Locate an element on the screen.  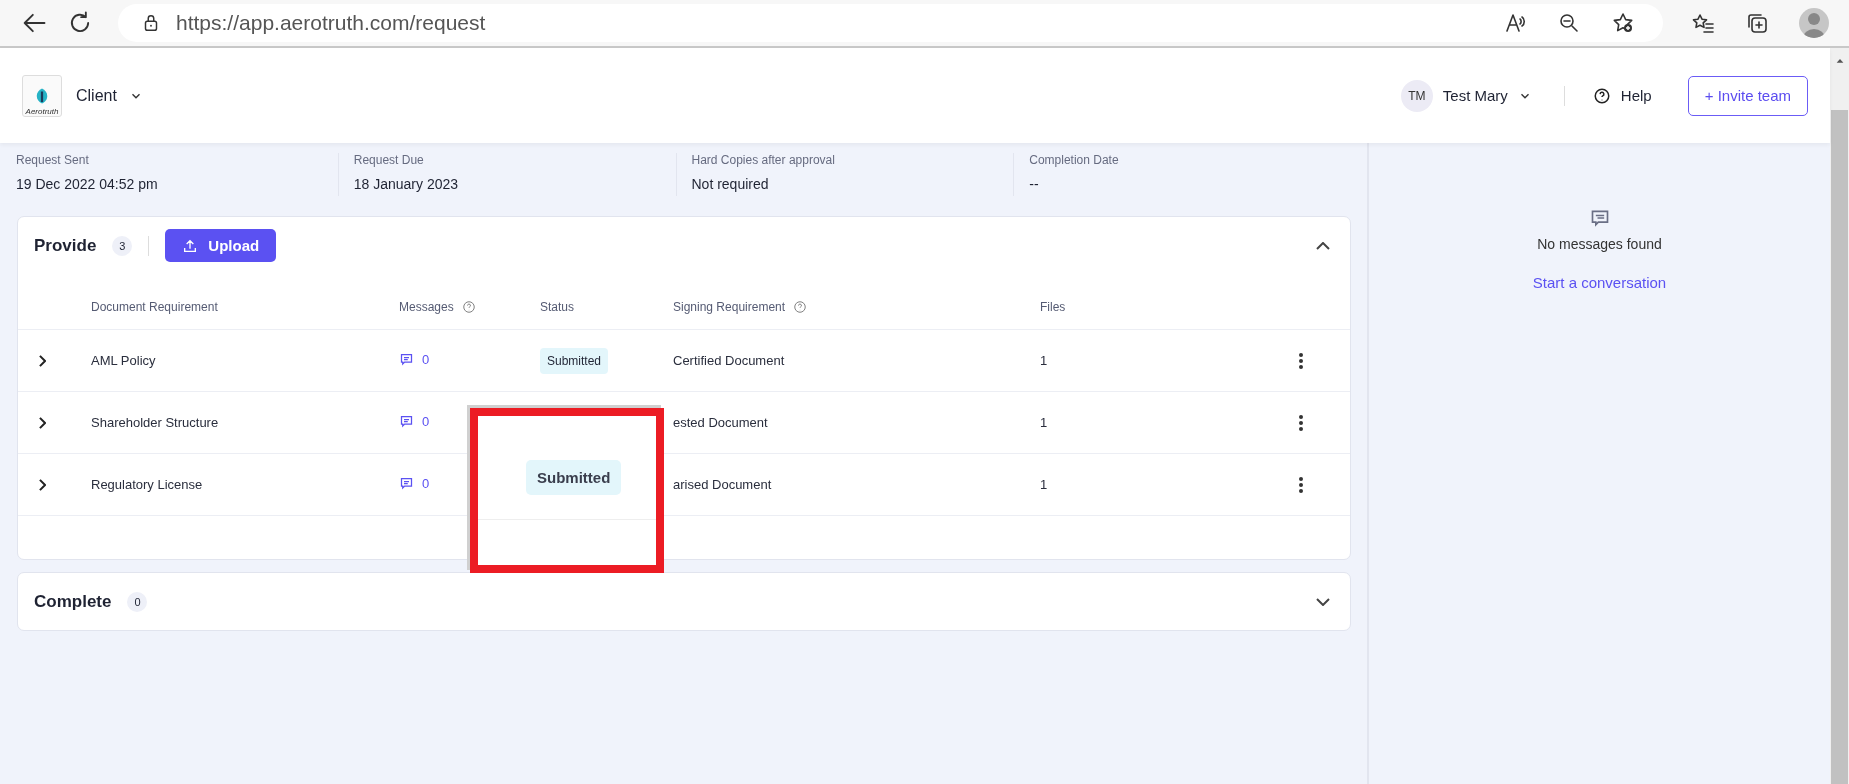
invite-team-button: + Invite team is located at coordinates (1747, 95).